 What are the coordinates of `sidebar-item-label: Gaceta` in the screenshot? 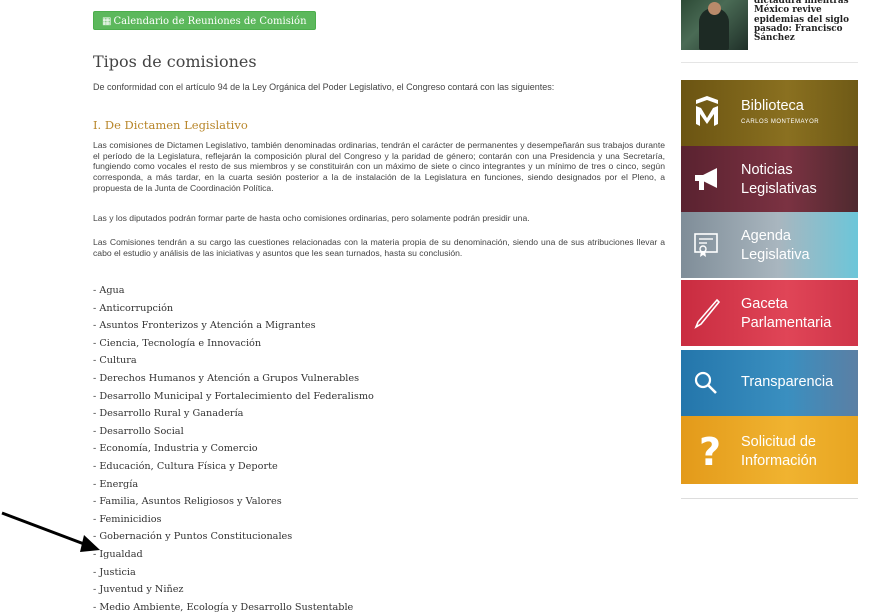 It's located at (764, 304).